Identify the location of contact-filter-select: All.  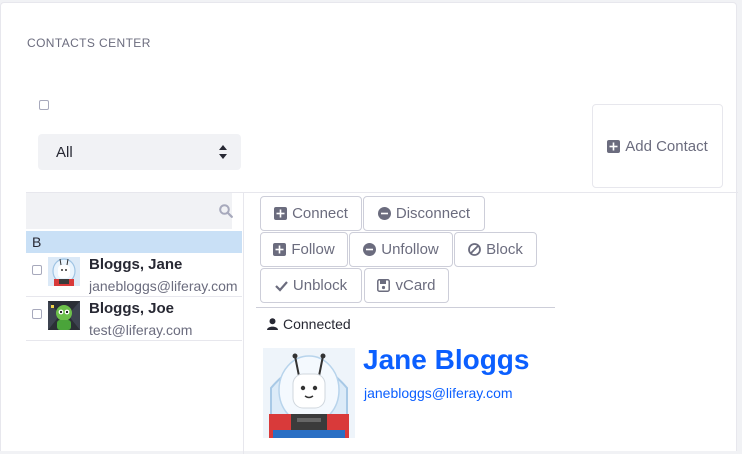
(139, 152).